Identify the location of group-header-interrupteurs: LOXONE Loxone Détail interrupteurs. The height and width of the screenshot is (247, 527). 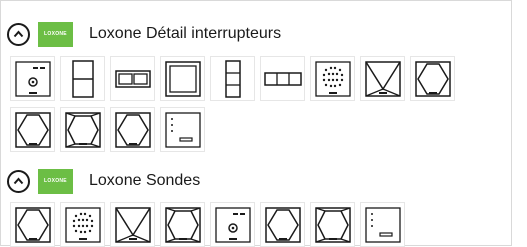
(144, 34).